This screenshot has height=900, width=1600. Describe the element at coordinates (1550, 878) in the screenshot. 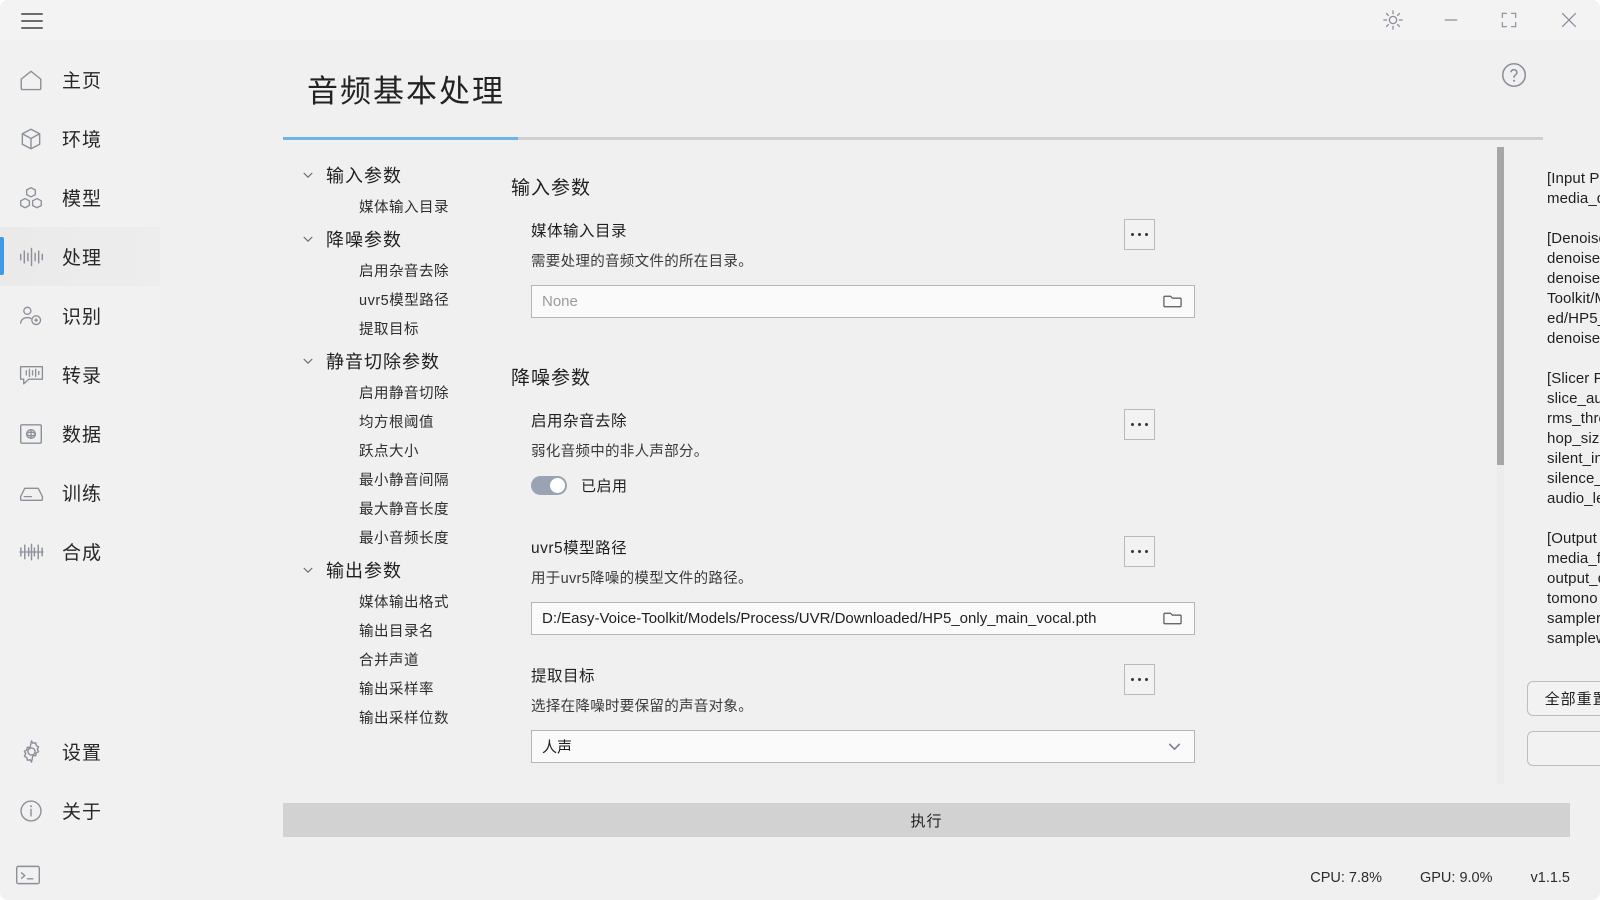

I see `version-label: v1.1.5` at that location.